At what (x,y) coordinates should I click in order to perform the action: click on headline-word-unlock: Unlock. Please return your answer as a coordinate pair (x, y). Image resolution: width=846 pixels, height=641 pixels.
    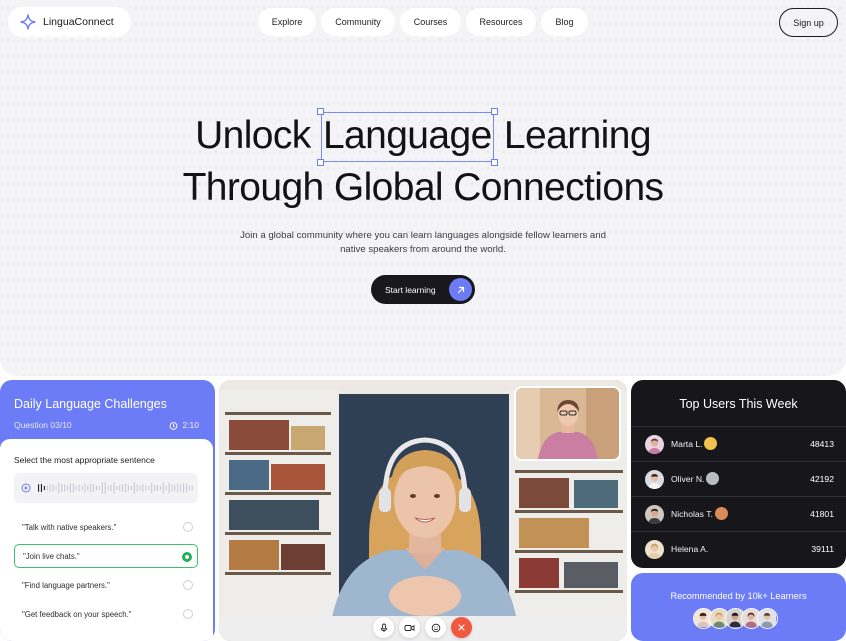
    Looking at the image, I should click on (253, 135).